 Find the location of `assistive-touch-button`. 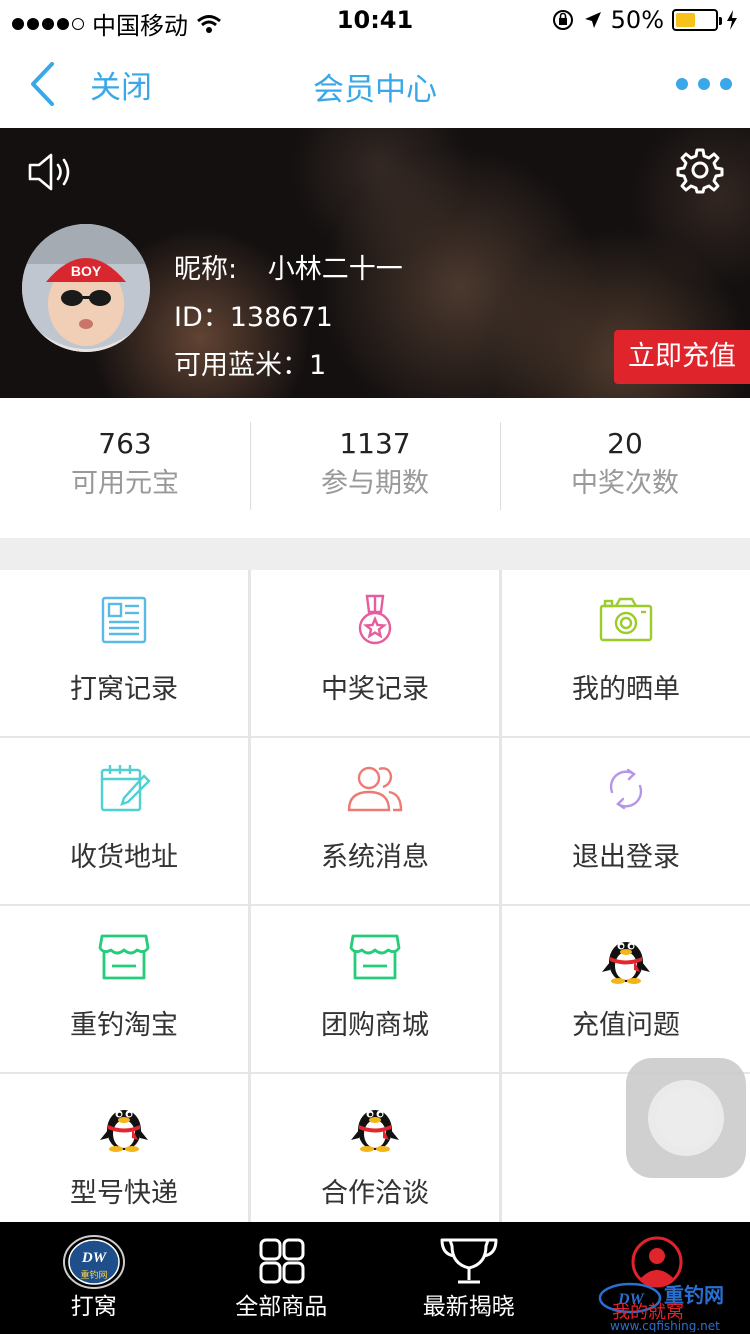

assistive-touch-button is located at coordinates (686, 1118).